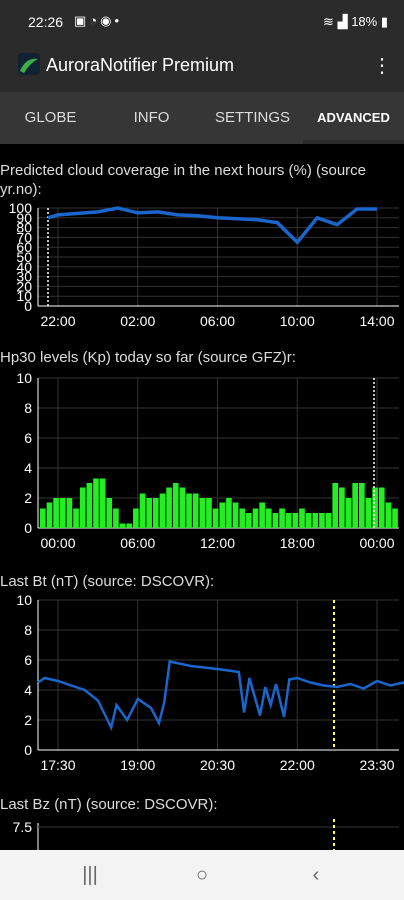  What do you see at coordinates (384, 21) in the screenshot?
I see `battery-icon: ▮` at bounding box center [384, 21].